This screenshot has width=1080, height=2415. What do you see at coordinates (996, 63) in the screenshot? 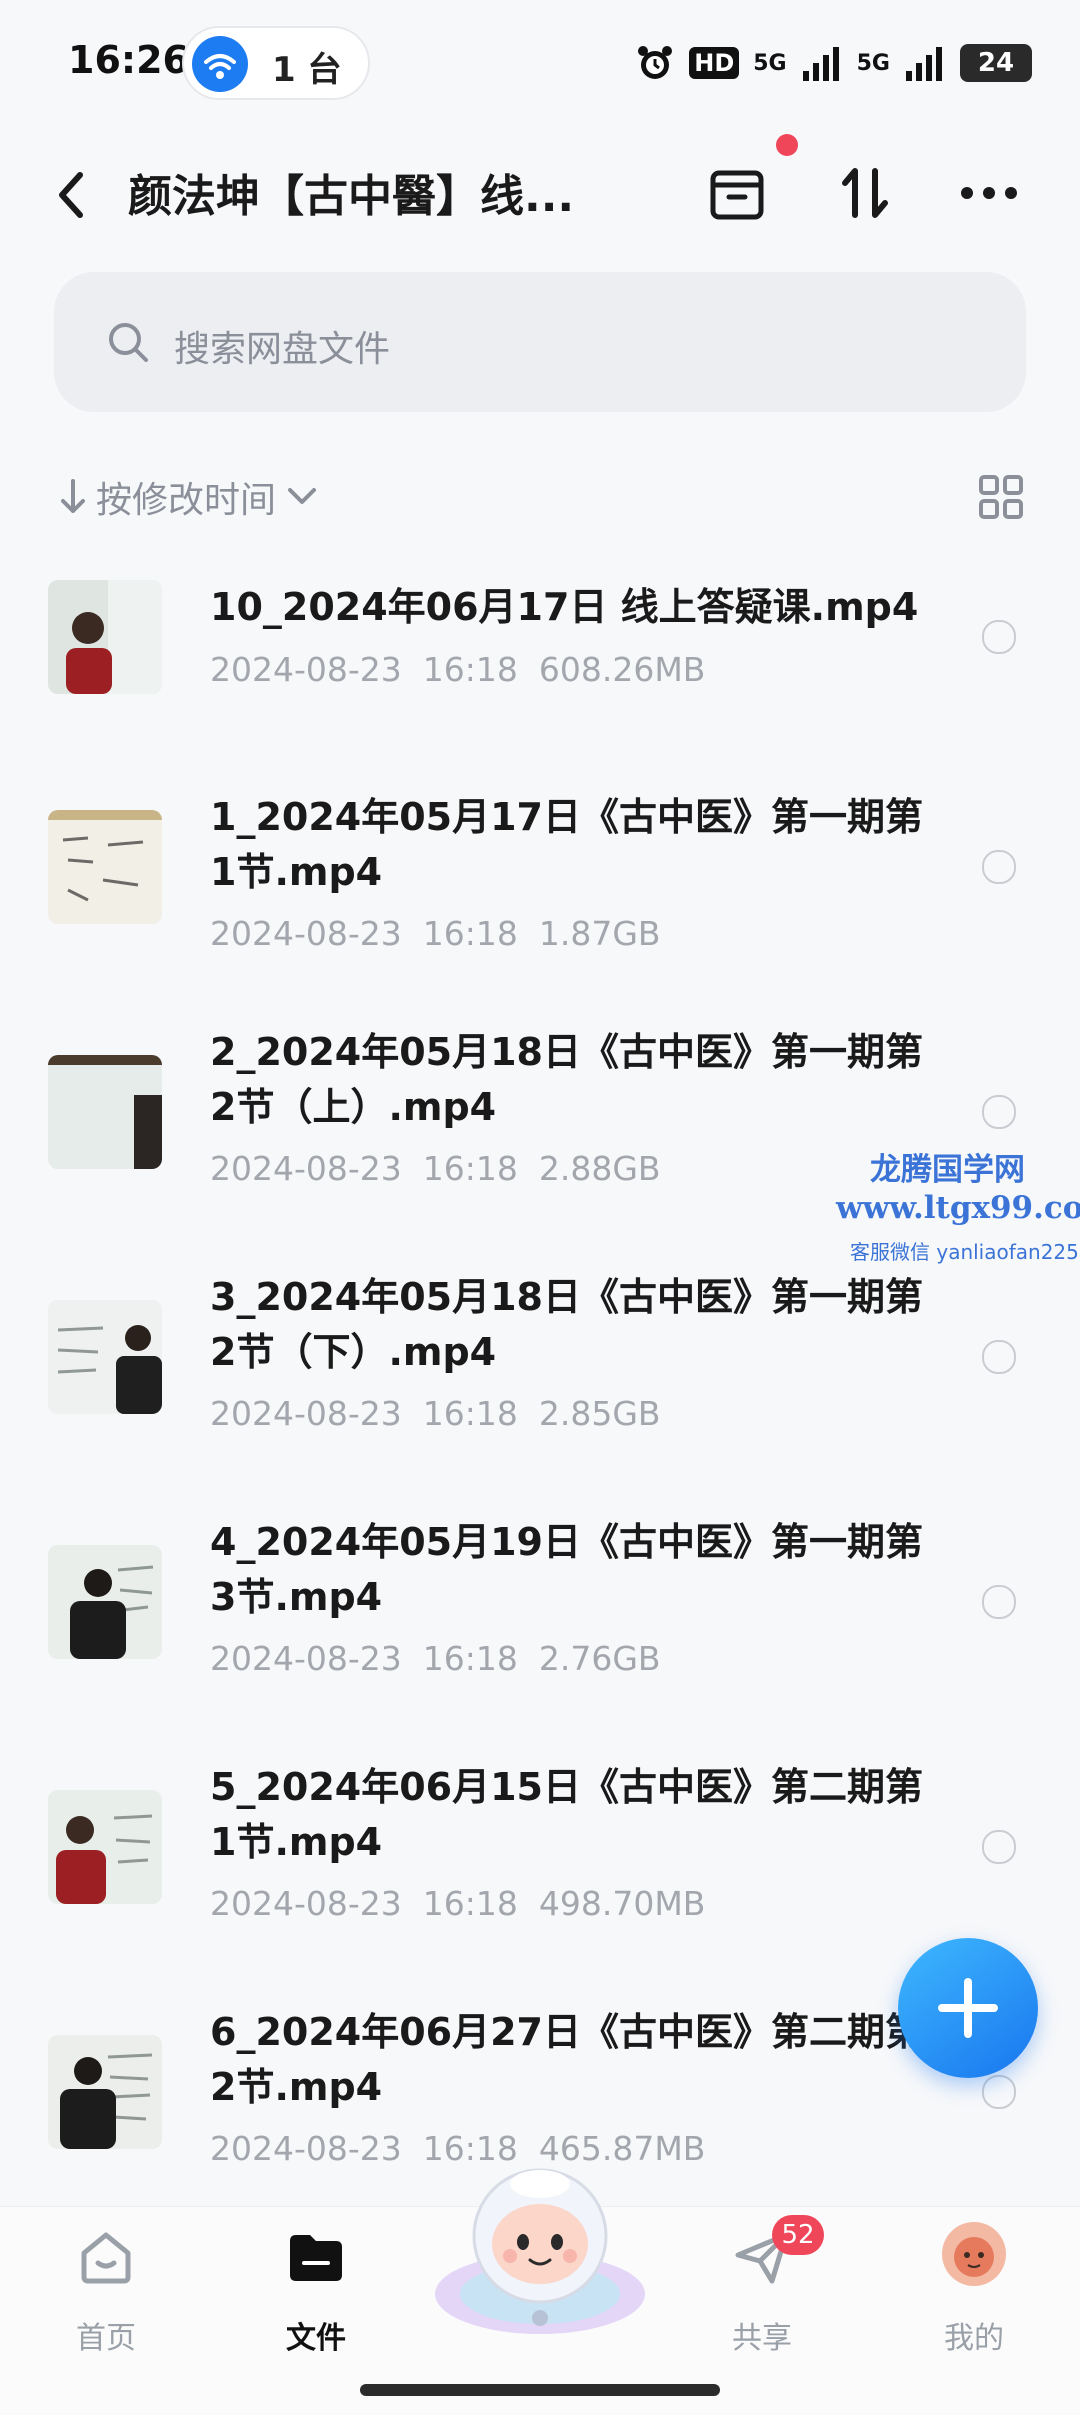
I see `battery-icon: 24` at bounding box center [996, 63].